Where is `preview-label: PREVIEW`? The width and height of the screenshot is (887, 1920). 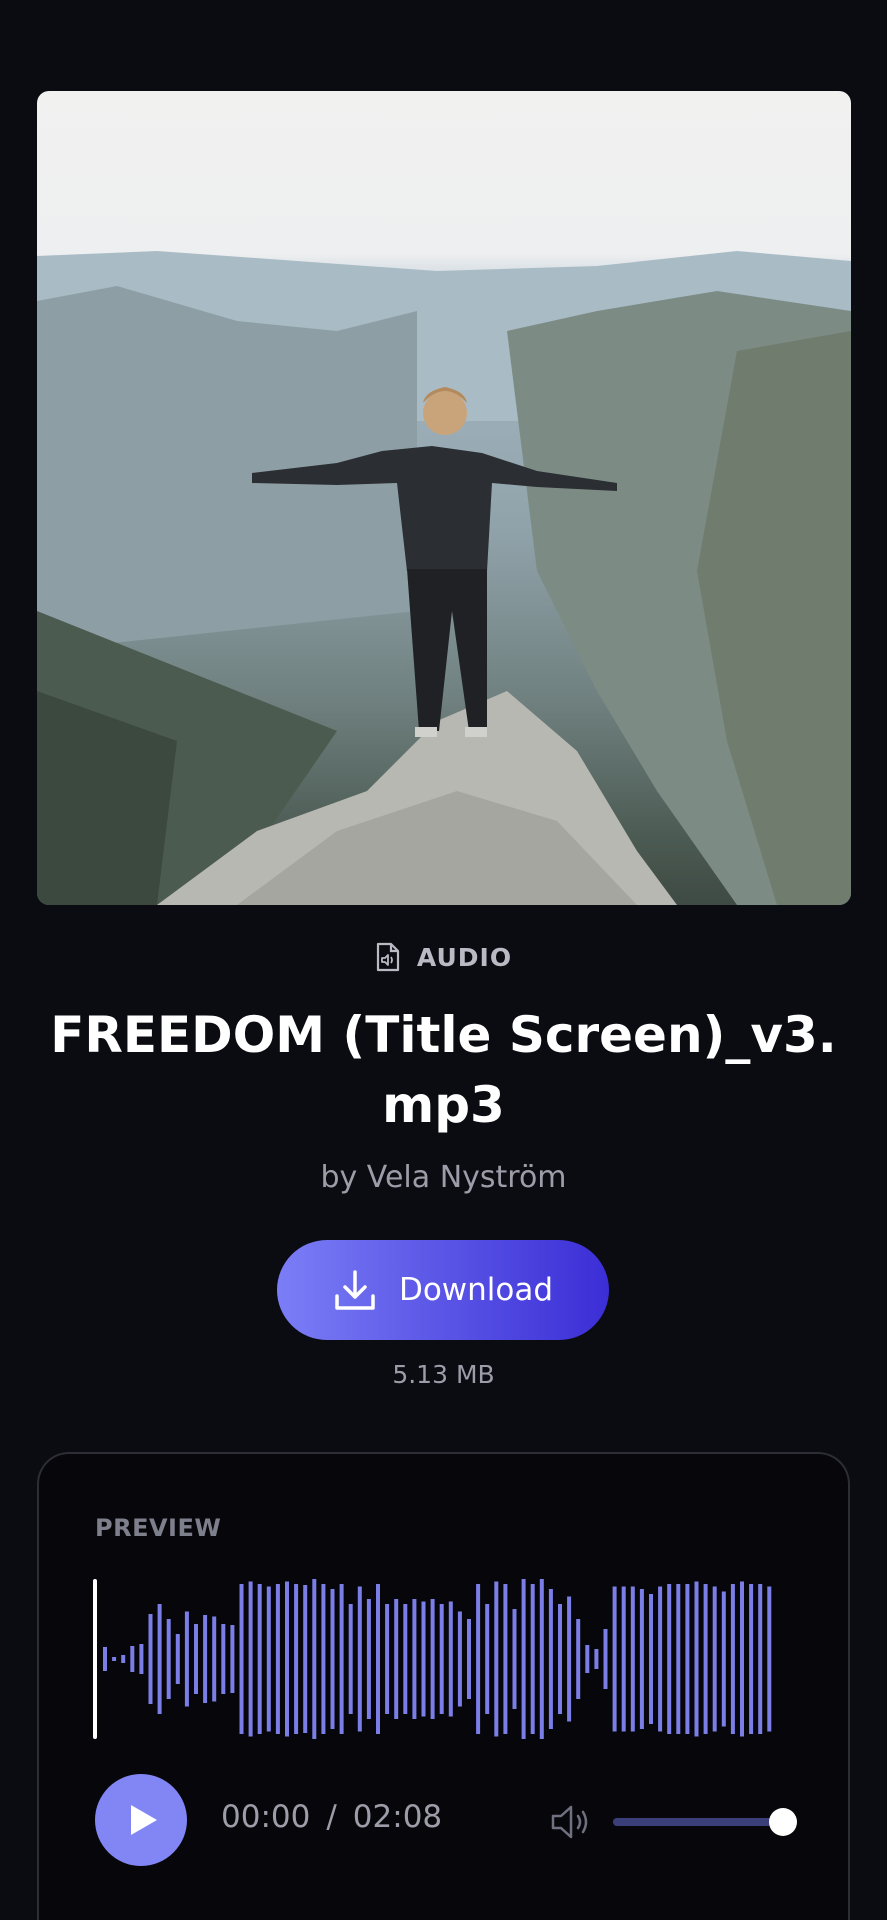
preview-label: PREVIEW is located at coordinates (158, 1528).